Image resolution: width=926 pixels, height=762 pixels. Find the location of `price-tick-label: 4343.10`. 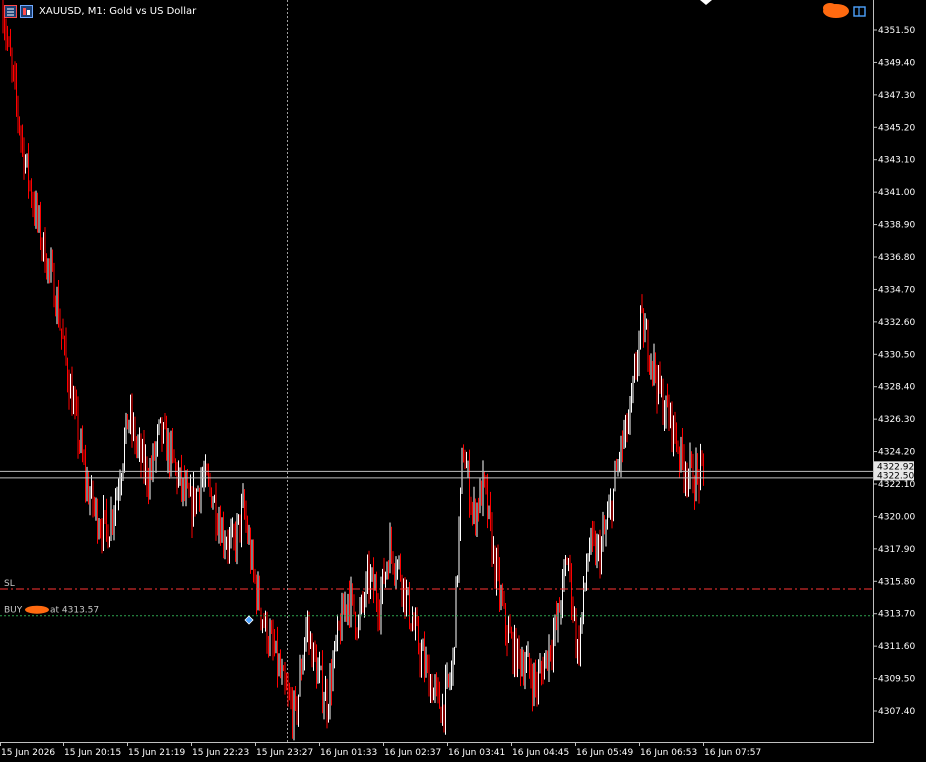

price-tick-label: 4343.10 is located at coordinates (896, 161).